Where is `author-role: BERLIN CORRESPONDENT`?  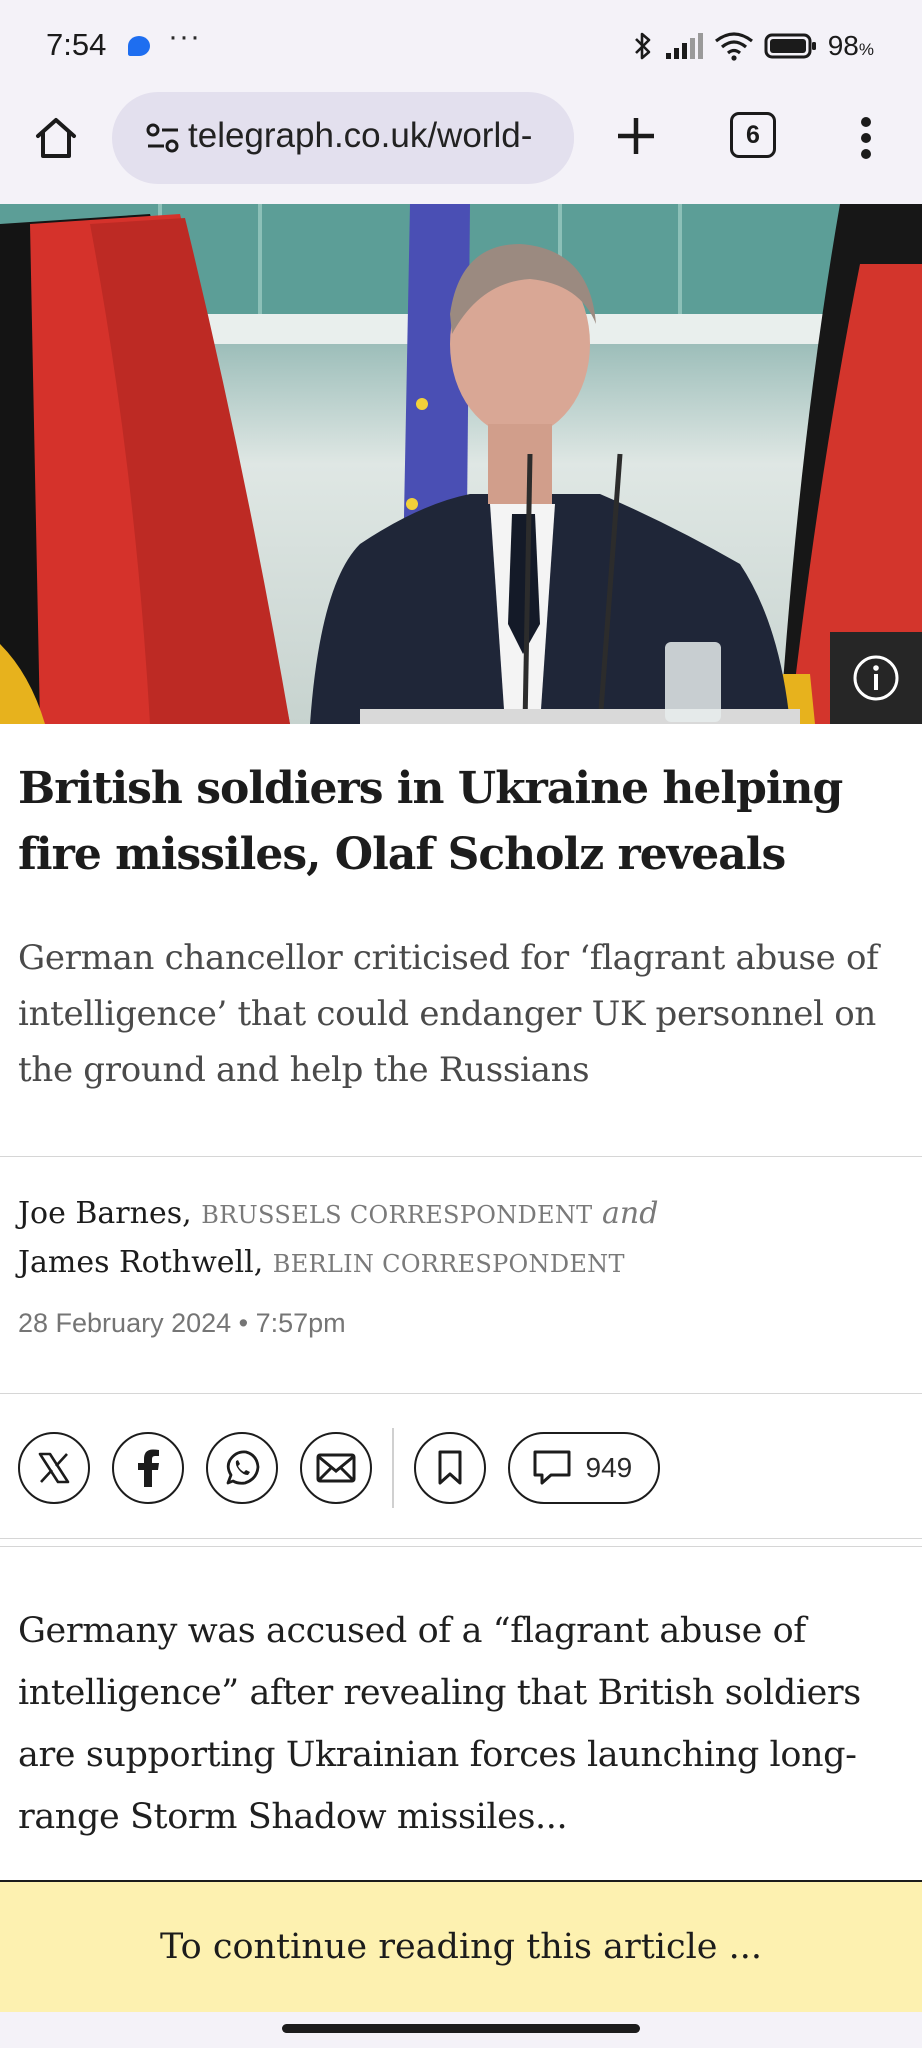
author-role: BERLIN CORRESPONDENT is located at coordinates (448, 1264).